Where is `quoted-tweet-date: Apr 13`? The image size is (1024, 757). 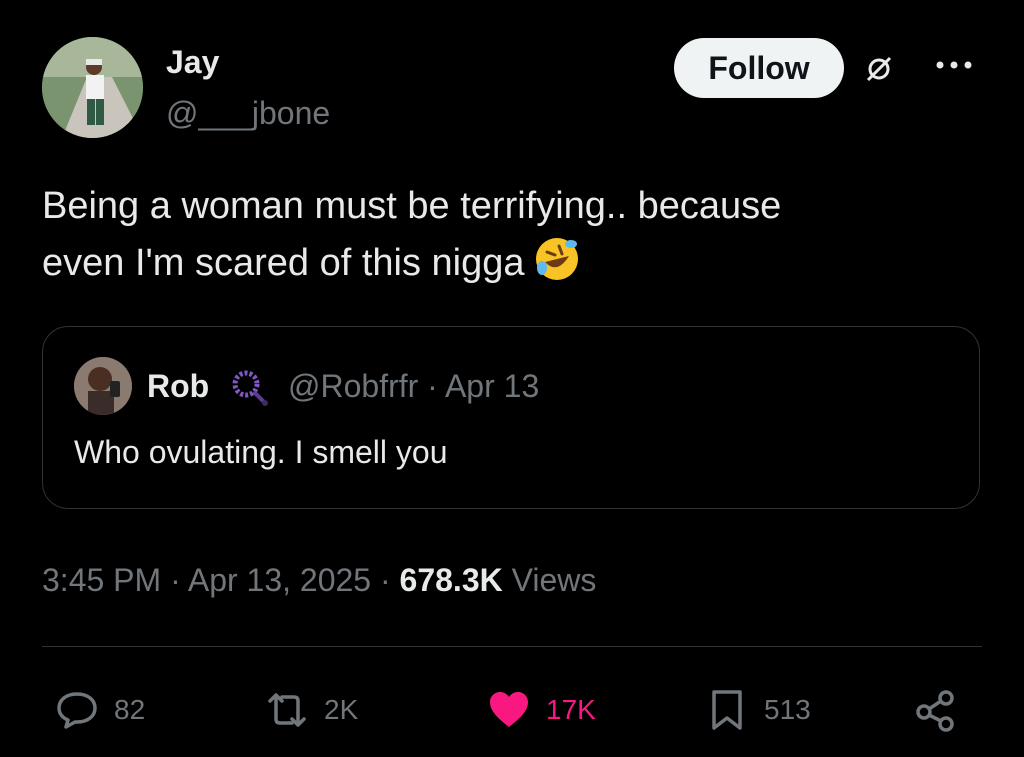
quoted-tweet-date: Apr 13 is located at coordinates (492, 386).